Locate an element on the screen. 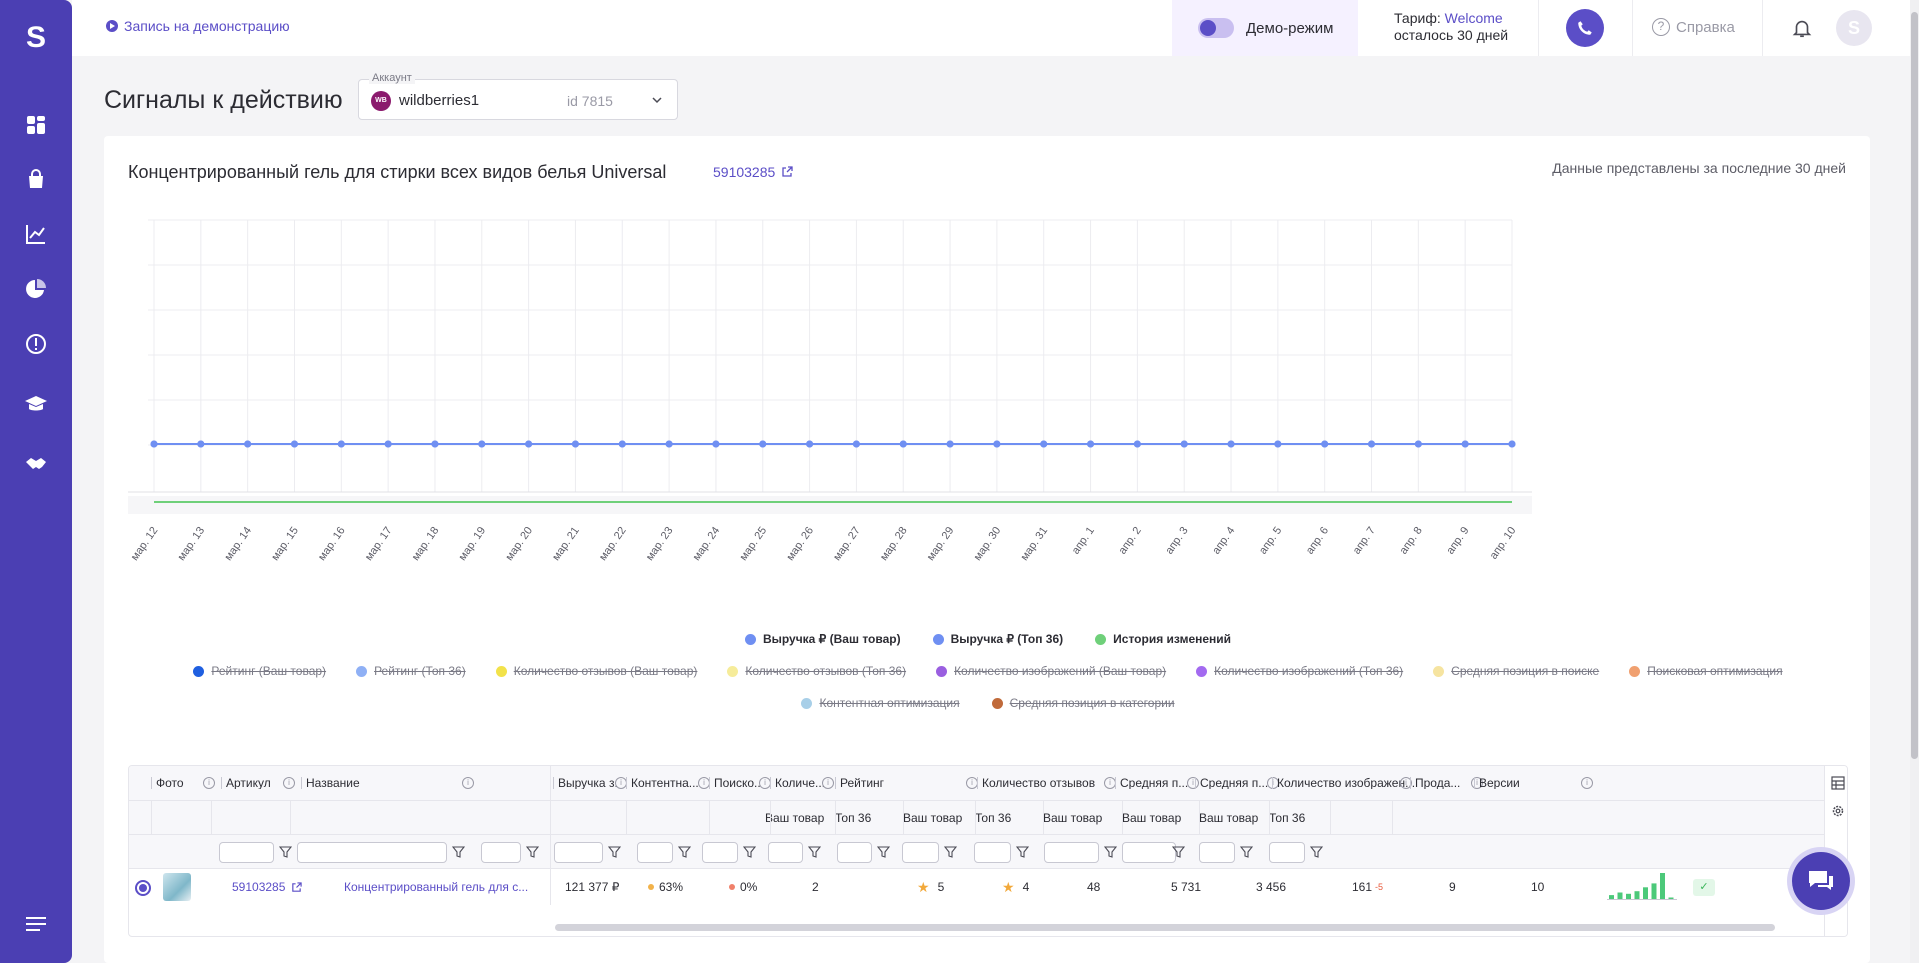 The image size is (1919, 963). account-select: Аккаунт WB wildberries1 id 7815 is located at coordinates (518, 96).